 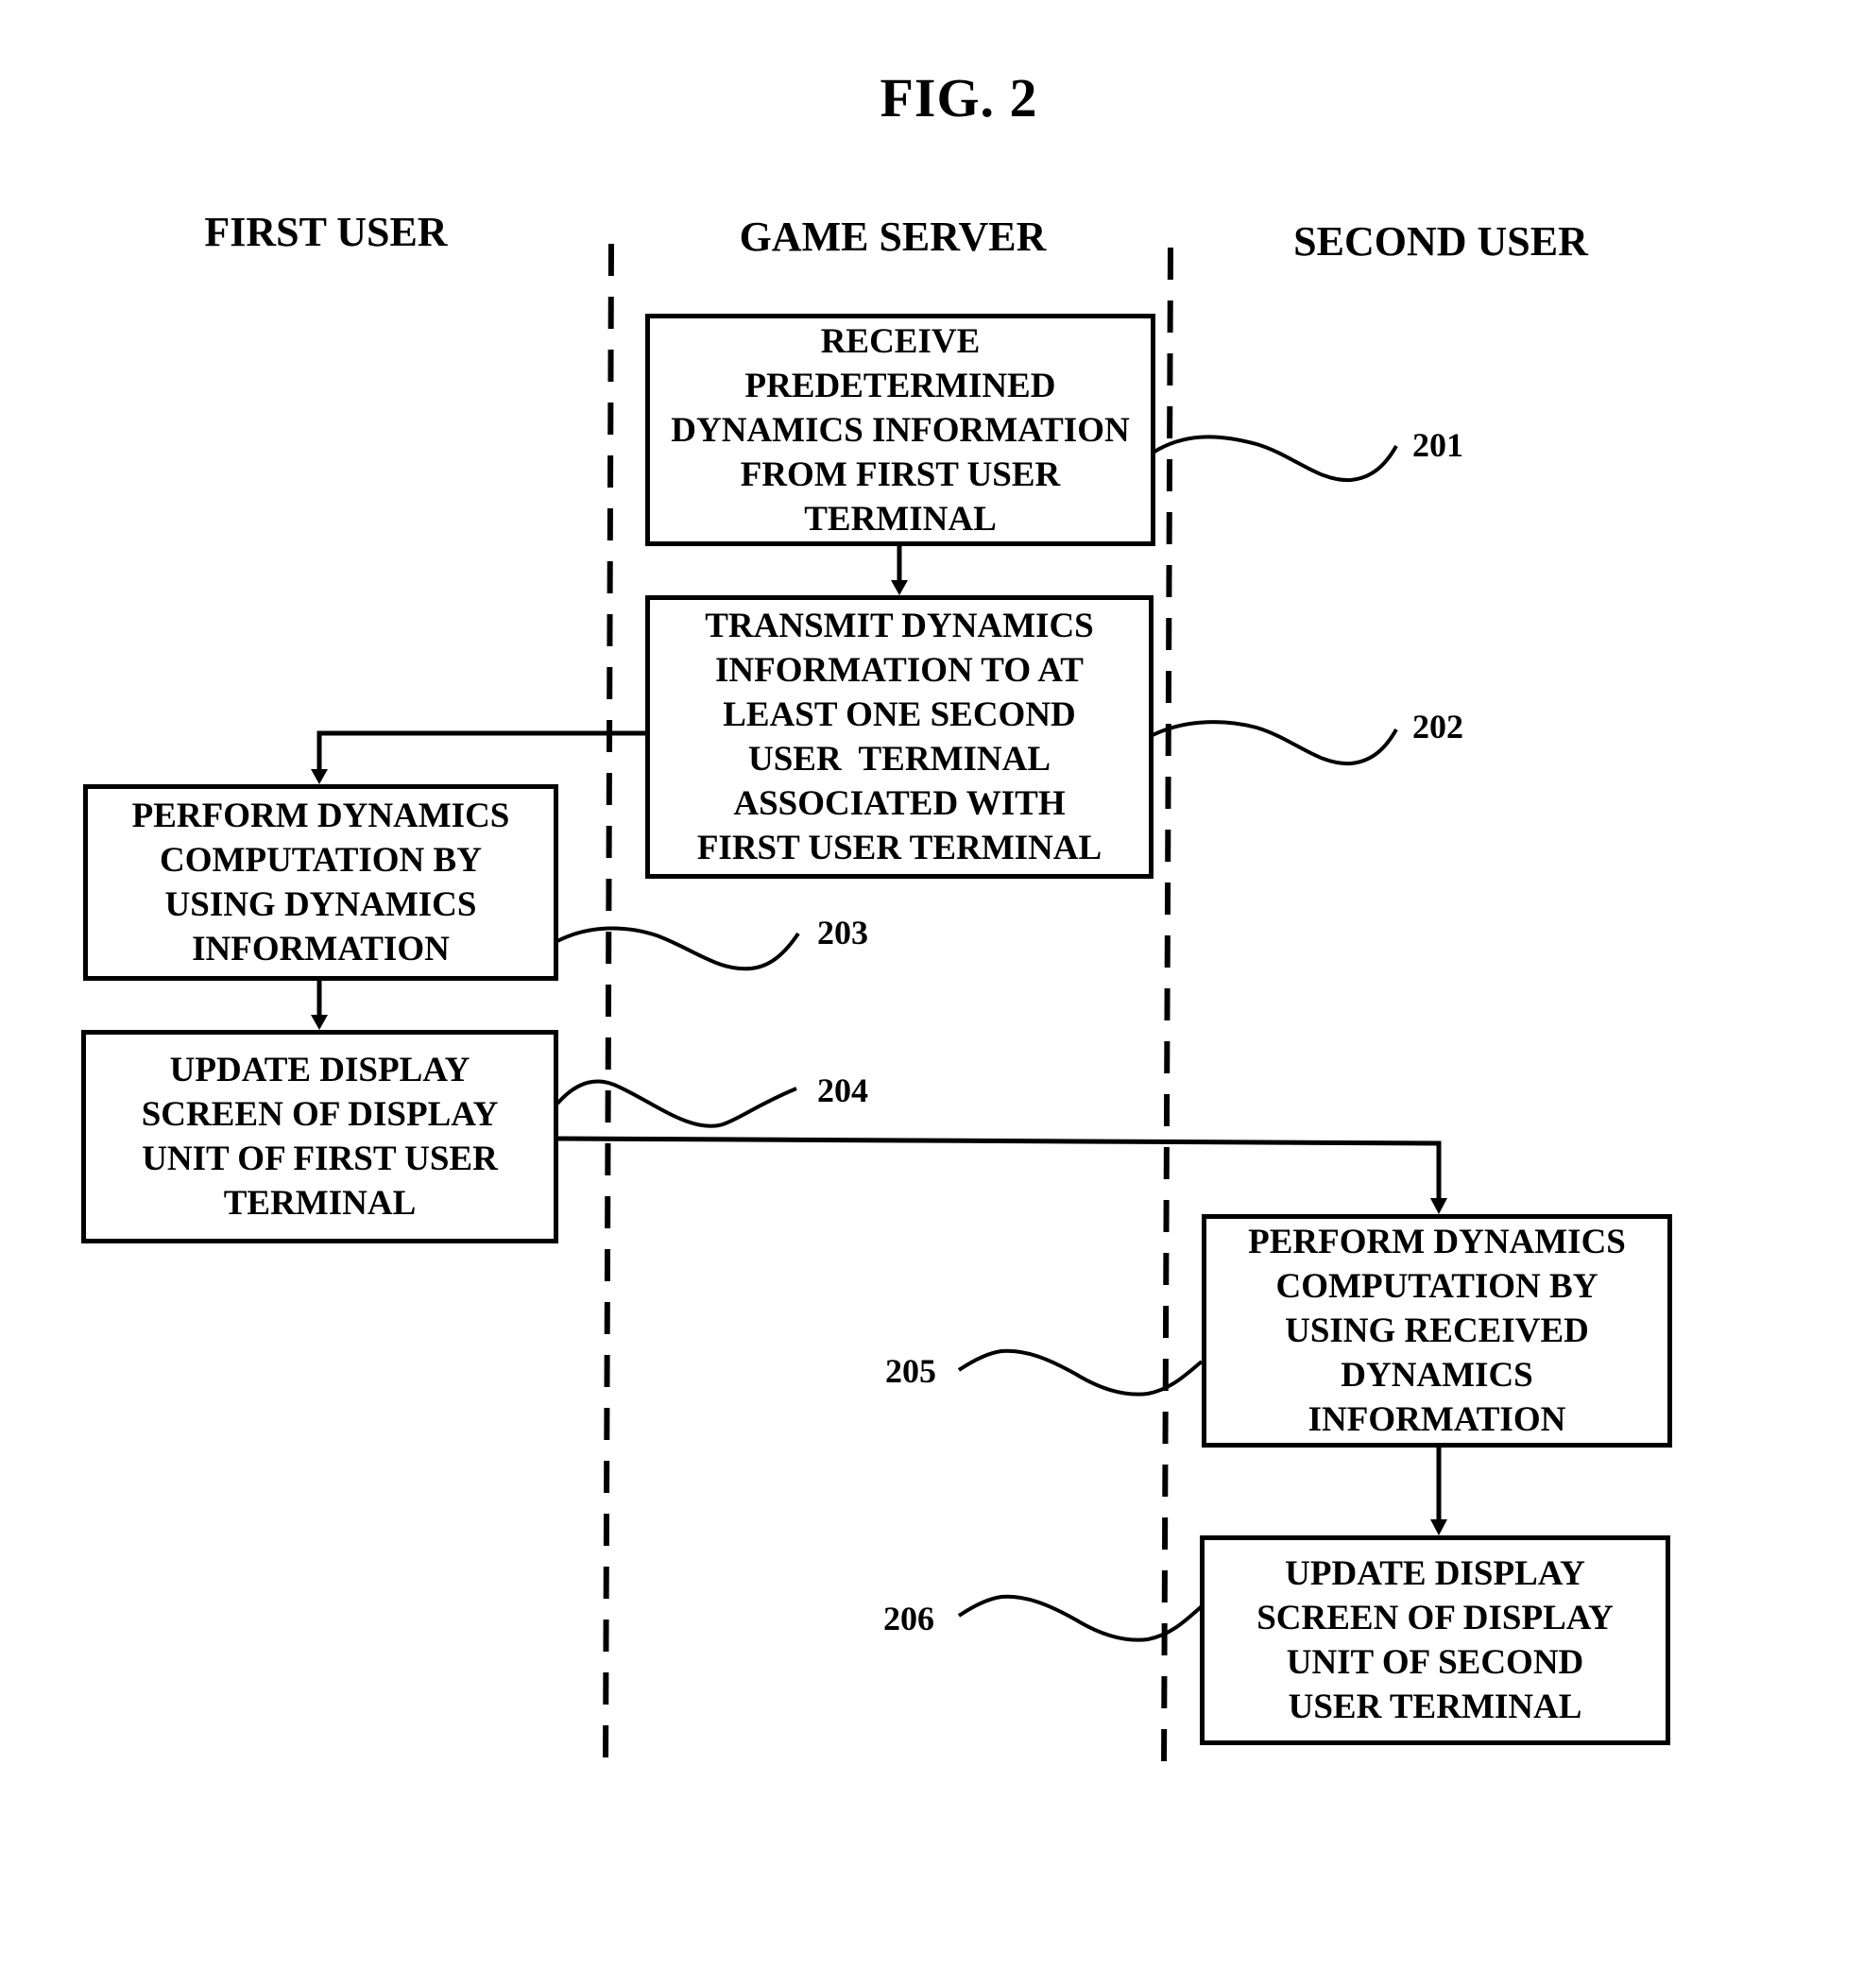 I want to click on step-202-line-6: FIRST USER TERMINAL, so click(x=899, y=848).